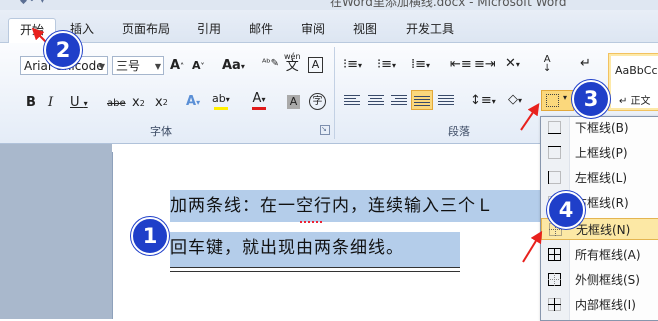 The image size is (658, 321). What do you see at coordinates (599, 178) in the screenshot?
I see `menu-item-left-border: 左框线(L)` at bounding box center [599, 178].